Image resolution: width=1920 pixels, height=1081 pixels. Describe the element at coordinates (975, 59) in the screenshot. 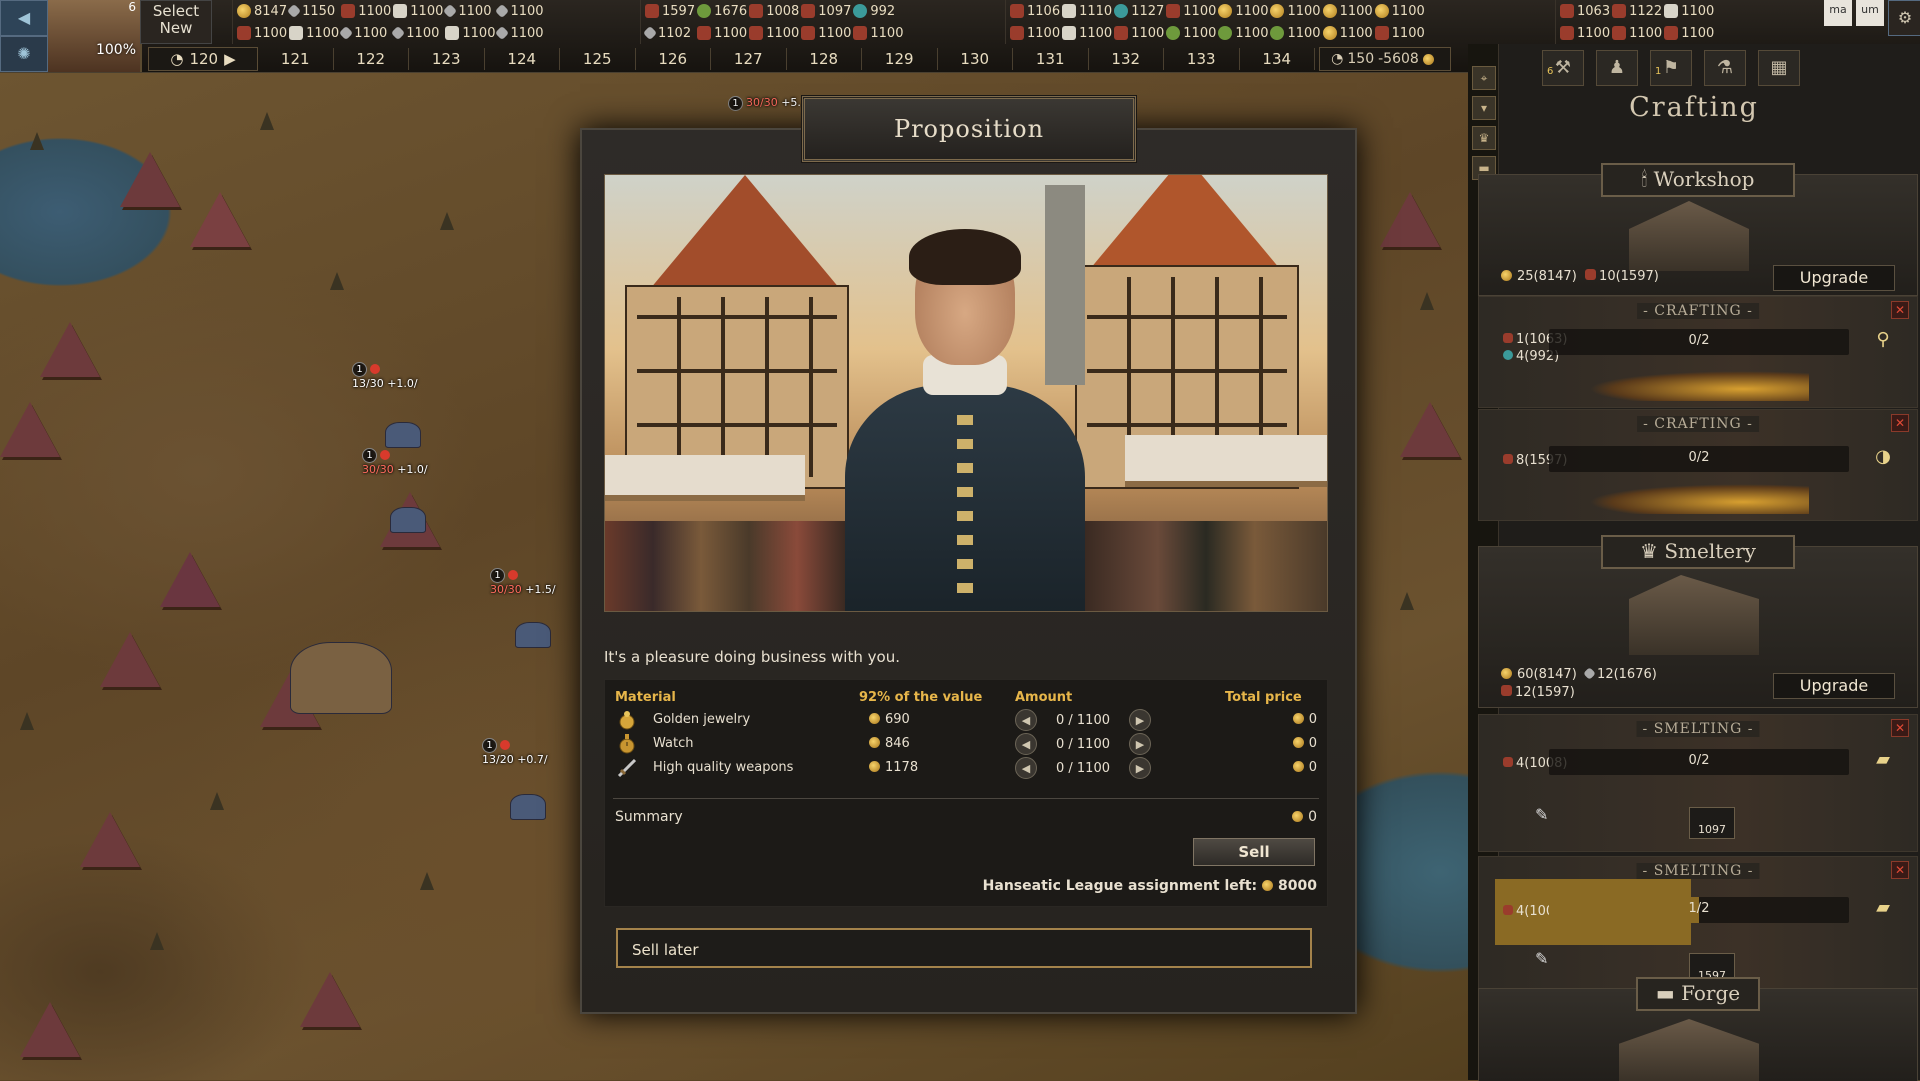

I see `turn-slot: 130` at that location.